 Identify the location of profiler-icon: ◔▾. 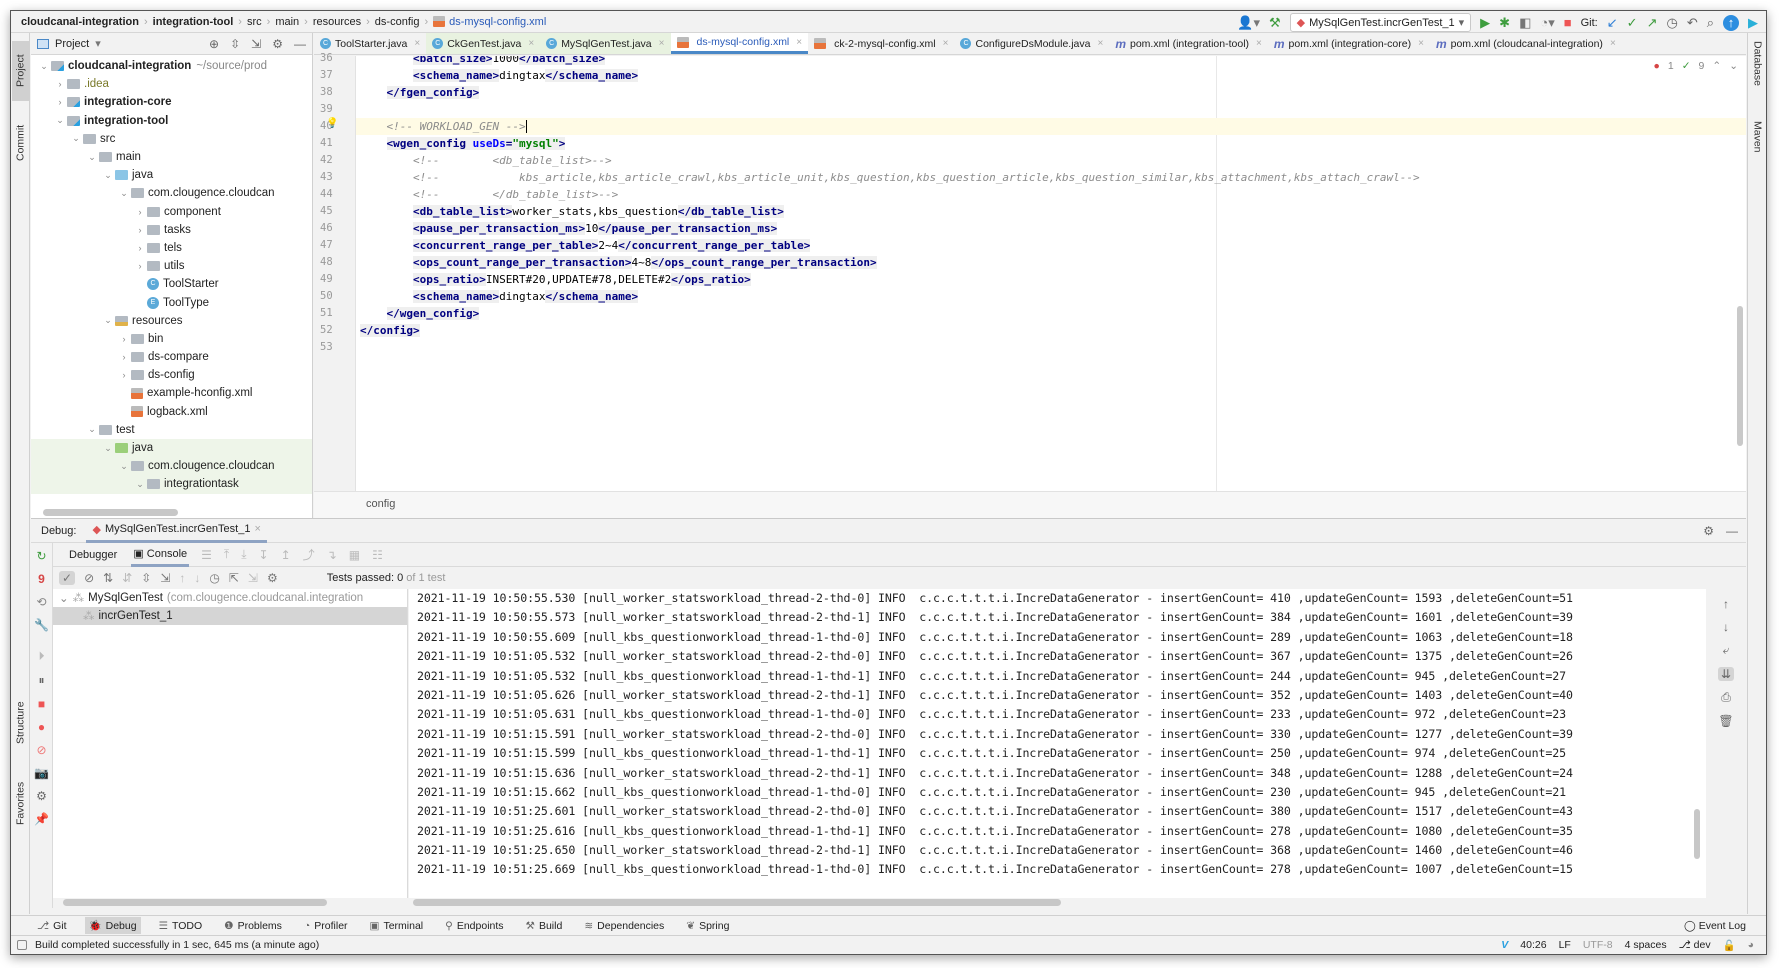
(1547, 23).